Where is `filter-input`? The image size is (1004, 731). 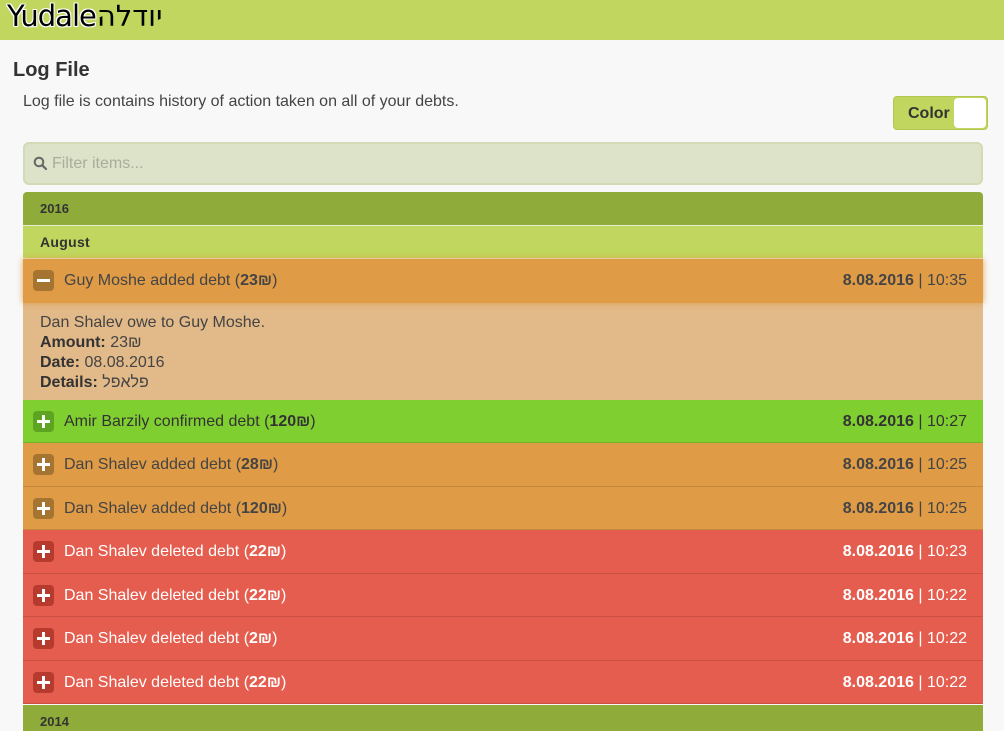
filter-input is located at coordinates (502, 164).